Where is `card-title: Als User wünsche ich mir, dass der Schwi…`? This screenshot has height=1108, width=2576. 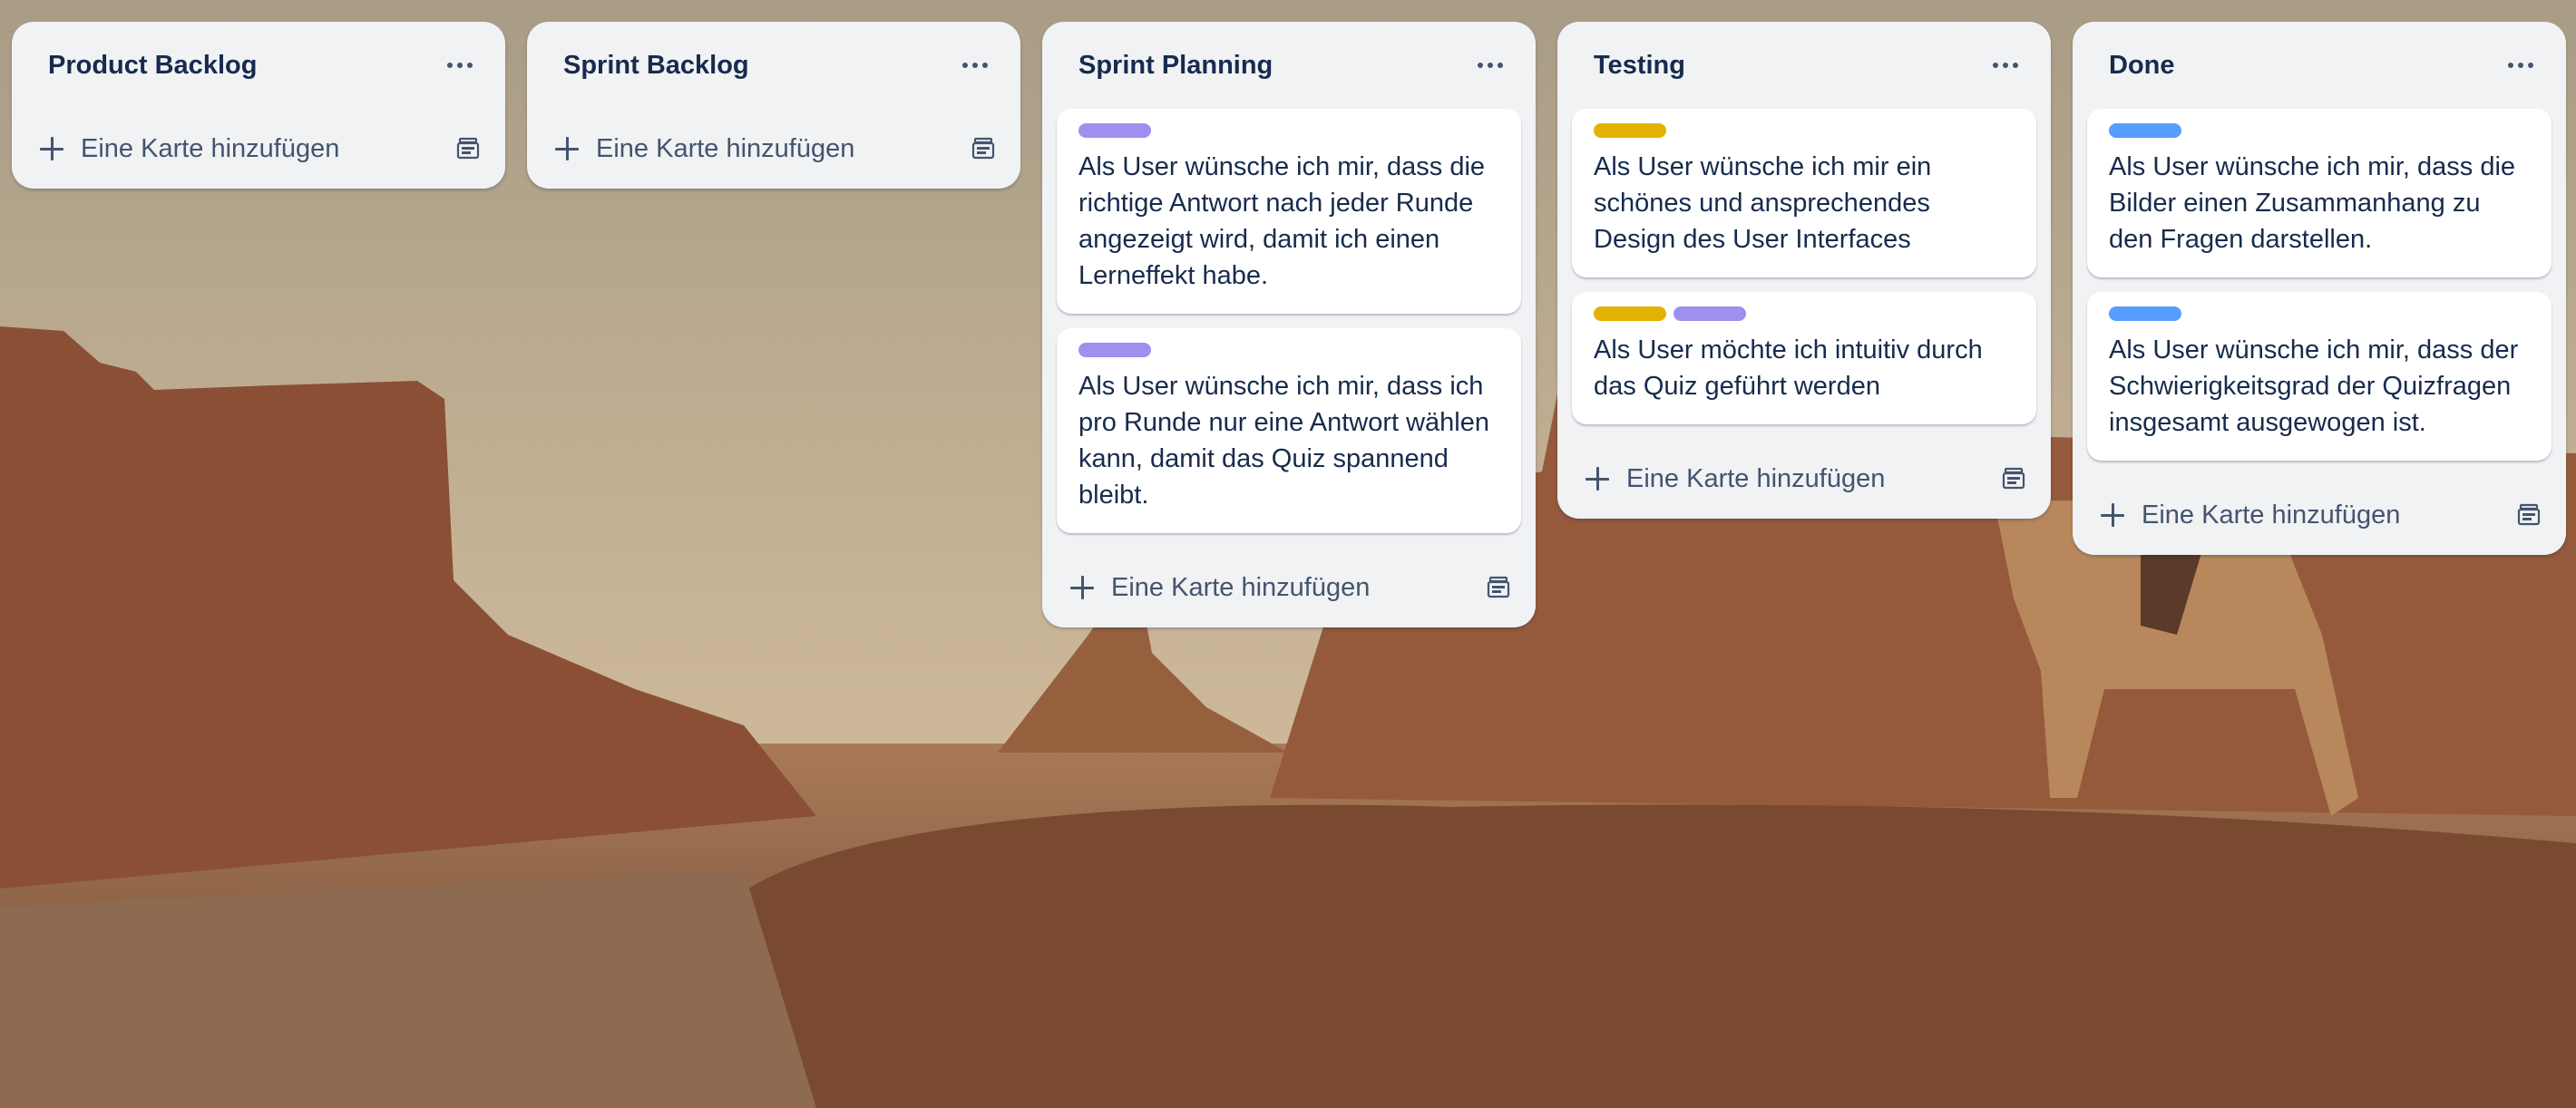
card-title: Als User wünsche ich mir, dass der Schwi… is located at coordinates (2314, 386).